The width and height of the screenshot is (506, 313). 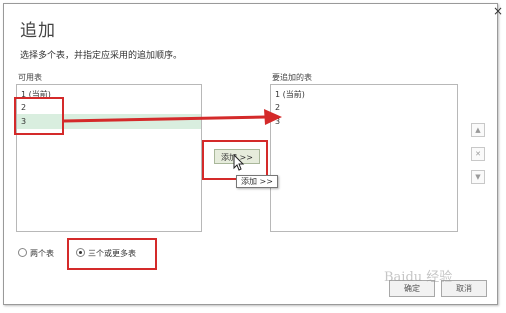 I want to click on move-down-icon: ▼, so click(x=478, y=177).